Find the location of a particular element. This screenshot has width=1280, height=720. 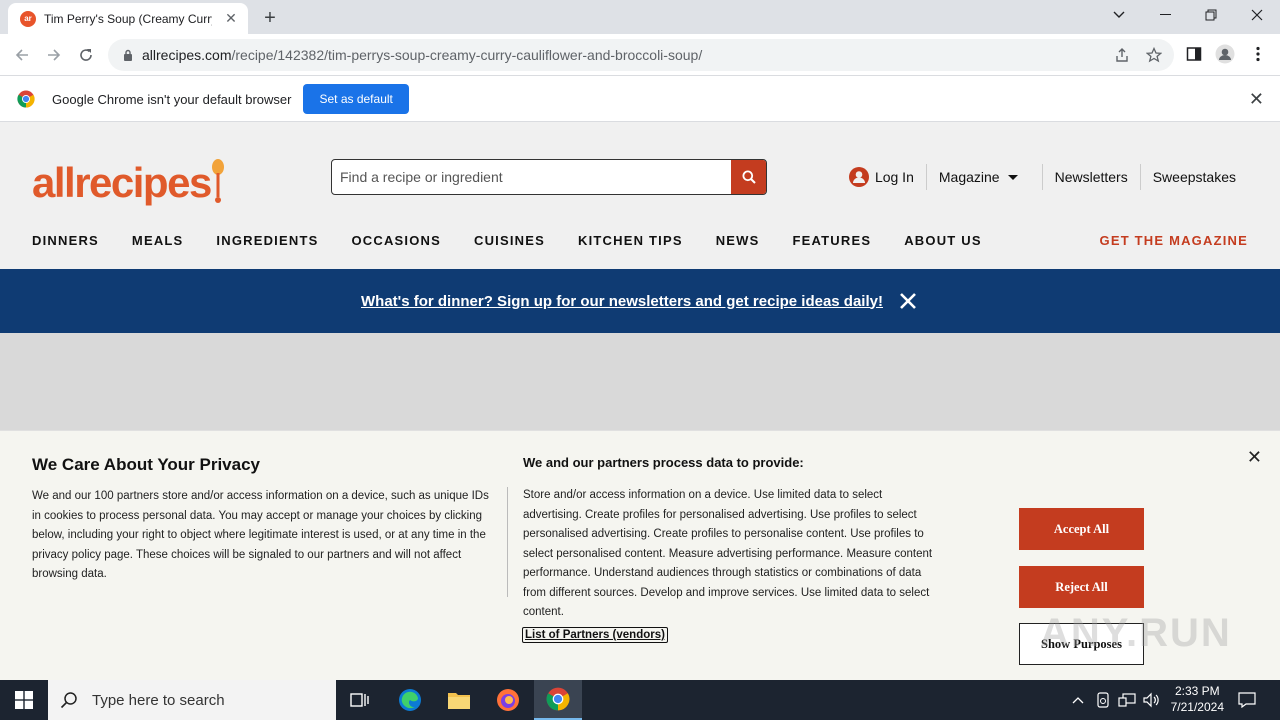

header-links: Log In Magazine Newsletters Sweepstakes is located at coordinates (1042, 177).